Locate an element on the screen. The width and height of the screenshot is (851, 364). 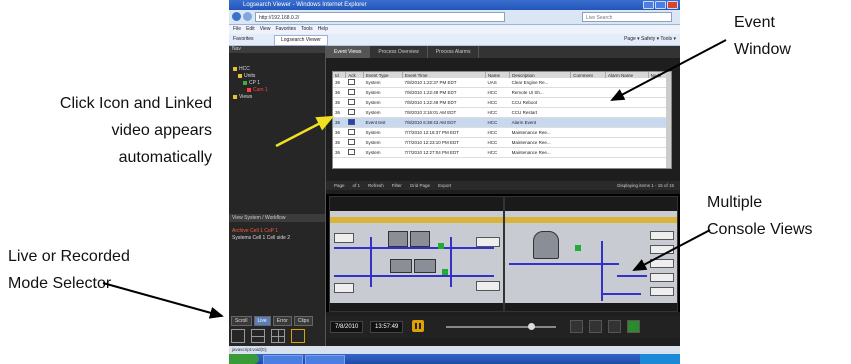
back-icon is located at coordinates (236, 16).